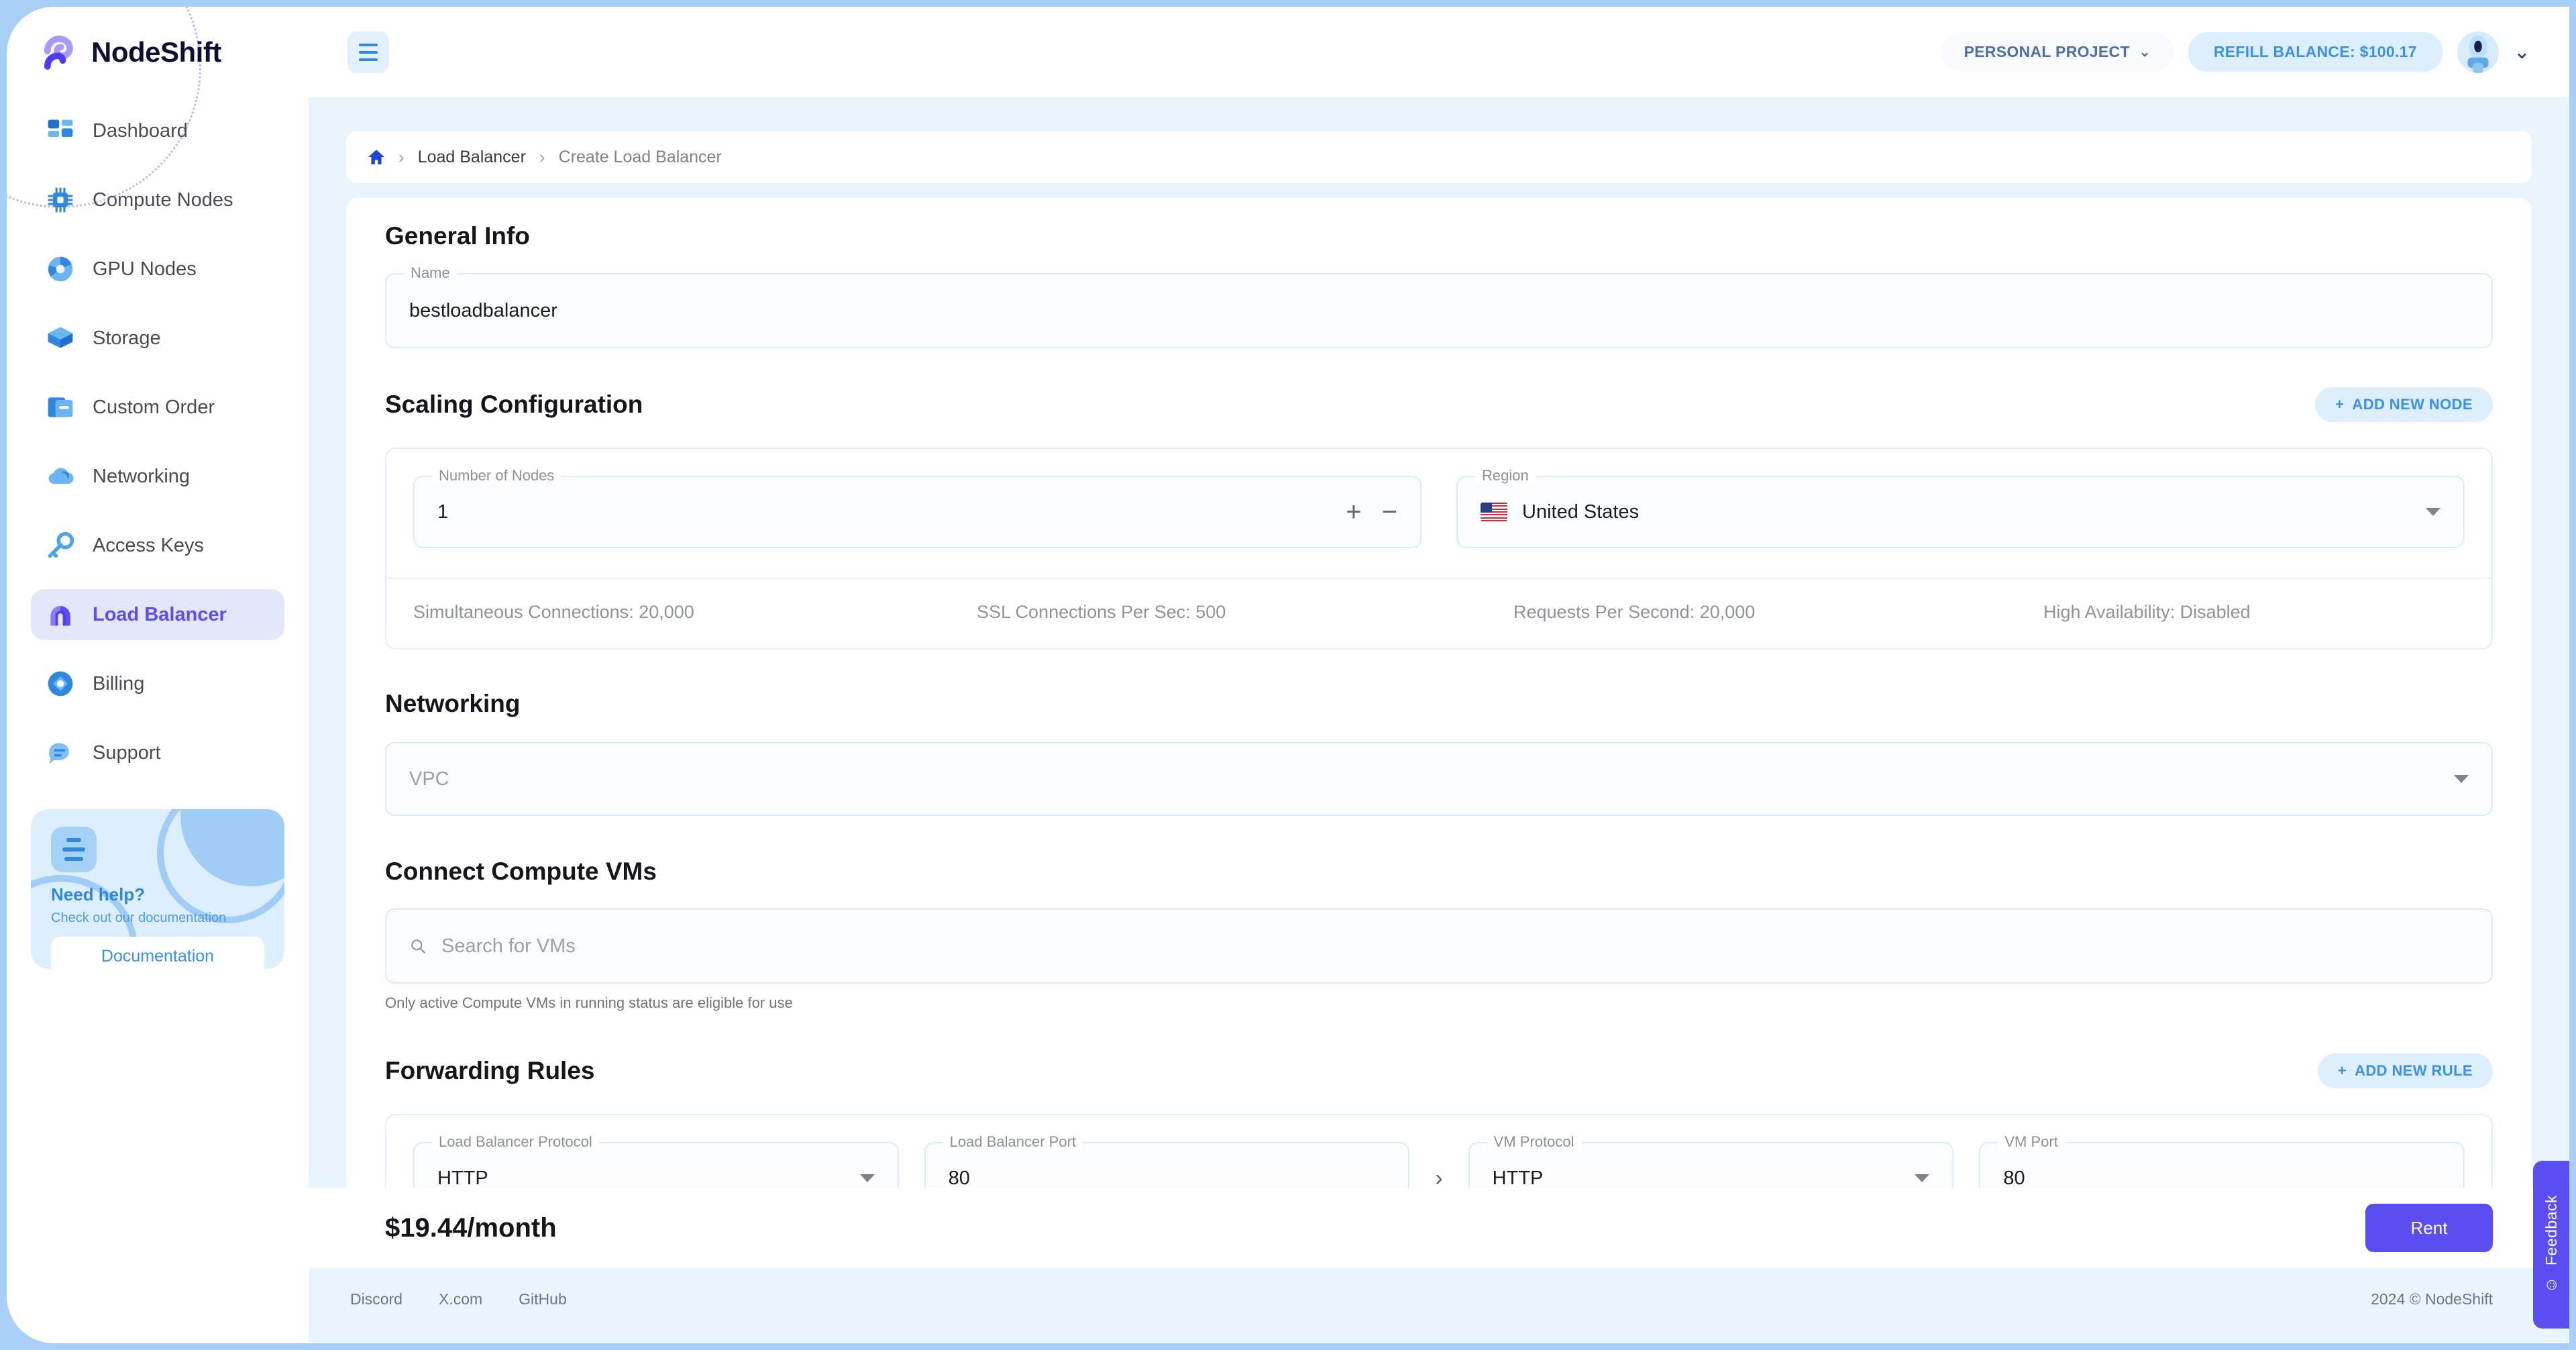  Describe the element at coordinates (140, 130) in the screenshot. I see `sidebar-item-label: Dashboard` at that location.